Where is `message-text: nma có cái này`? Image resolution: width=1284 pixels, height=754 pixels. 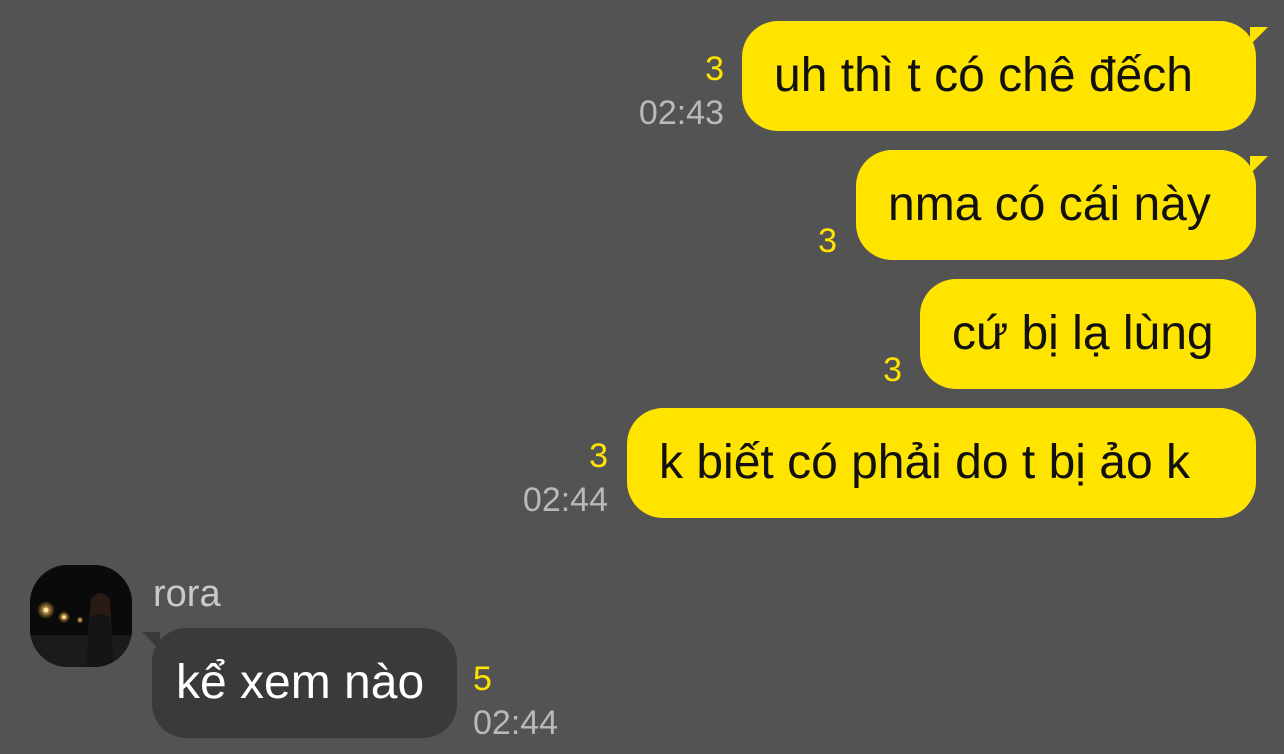 message-text: nma có cái này is located at coordinates (1049, 204).